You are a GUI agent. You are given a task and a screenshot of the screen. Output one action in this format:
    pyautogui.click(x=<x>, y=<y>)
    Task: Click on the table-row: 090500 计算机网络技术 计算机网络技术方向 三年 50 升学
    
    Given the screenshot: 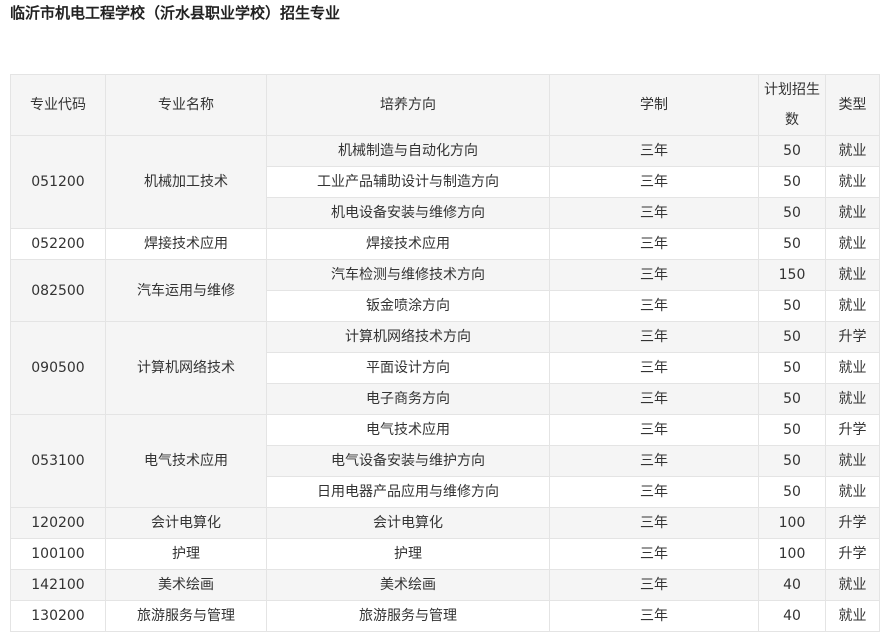 What is the action you would take?
    pyautogui.click(x=445, y=368)
    